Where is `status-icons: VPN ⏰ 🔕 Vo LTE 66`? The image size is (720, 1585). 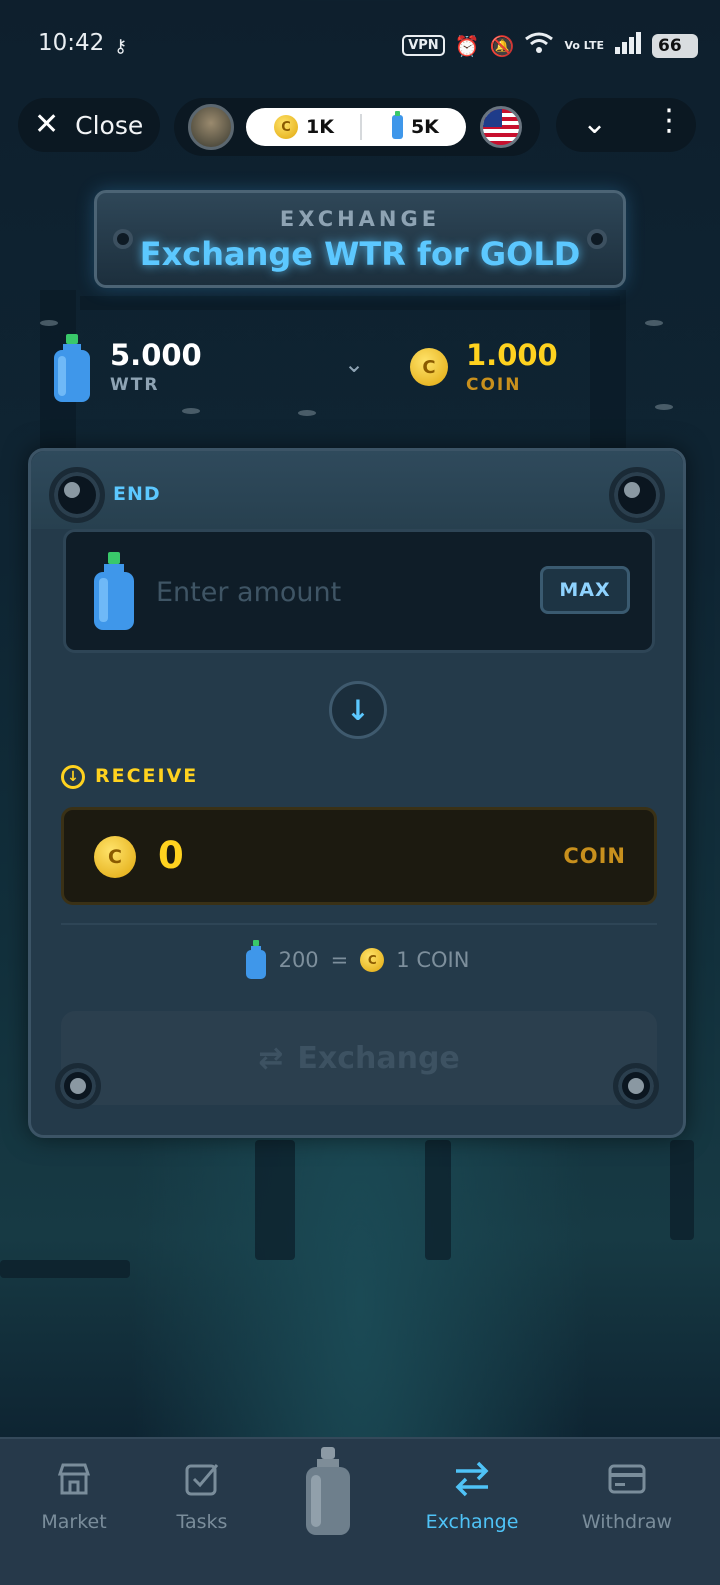 status-icons: VPN ⏰ 🔕 Vo LTE 66 is located at coordinates (550, 45).